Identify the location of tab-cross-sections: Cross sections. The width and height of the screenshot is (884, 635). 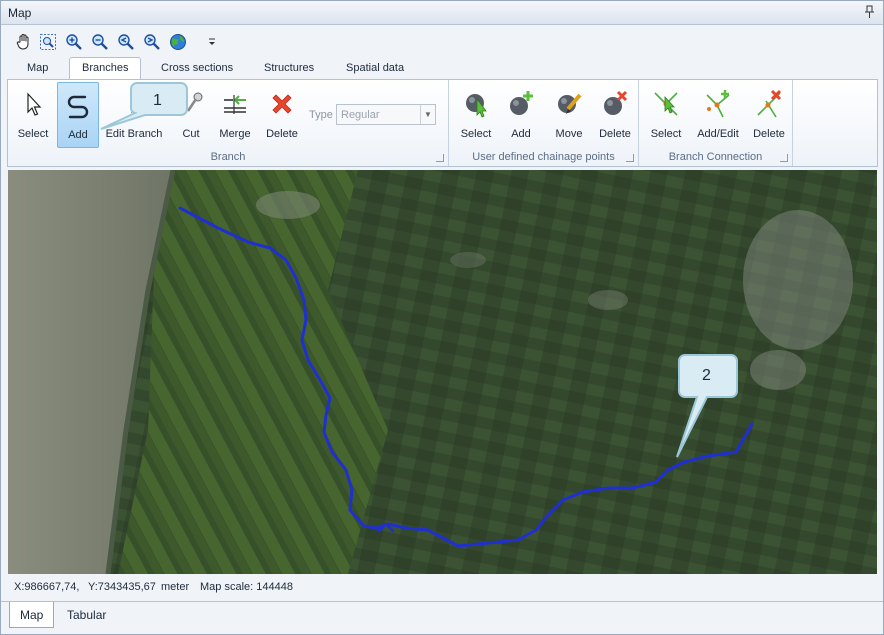
(197, 68).